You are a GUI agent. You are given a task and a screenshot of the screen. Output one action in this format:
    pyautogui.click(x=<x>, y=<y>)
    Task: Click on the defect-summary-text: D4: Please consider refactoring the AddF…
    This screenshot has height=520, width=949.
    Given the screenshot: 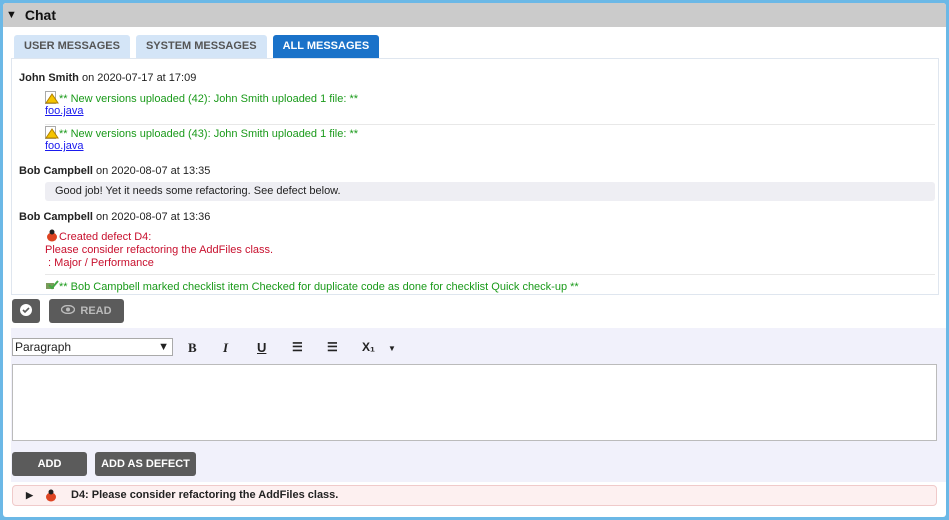 What is the action you would take?
    pyautogui.click(x=205, y=495)
    